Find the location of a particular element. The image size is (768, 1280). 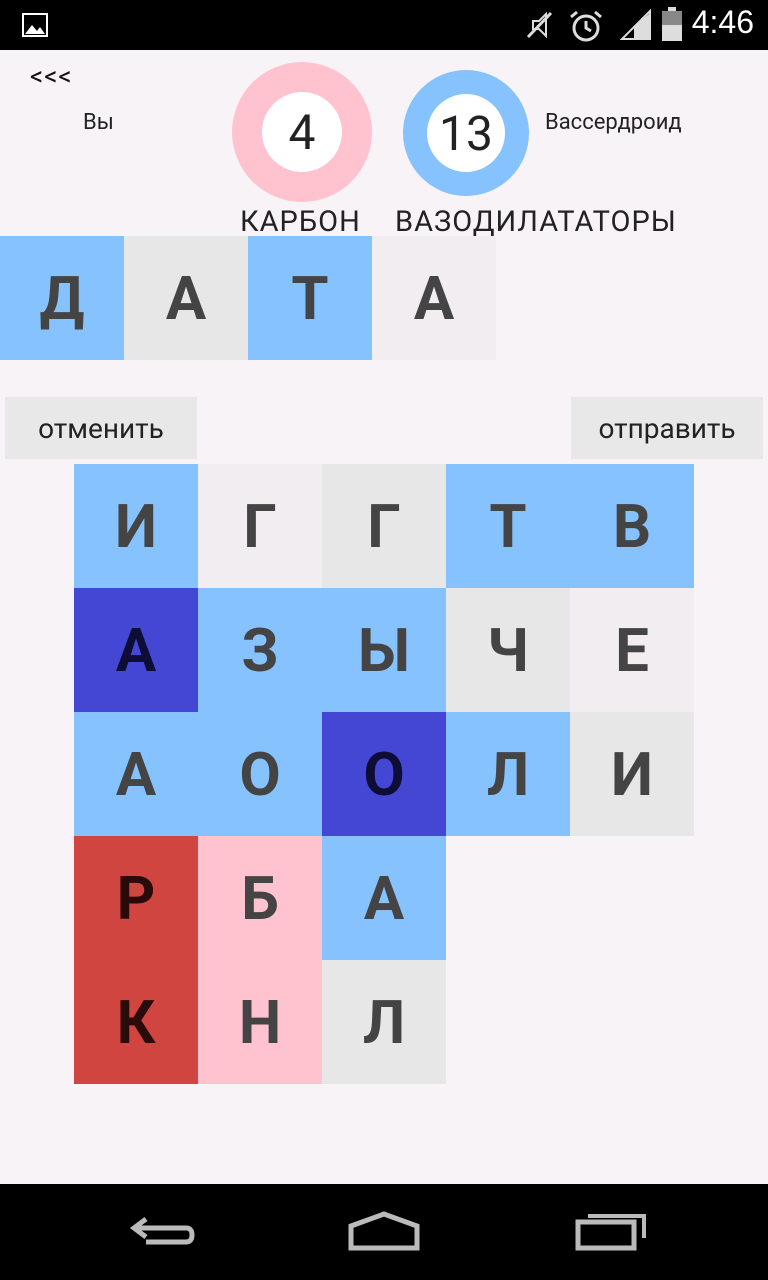

board-tile: Ч is located at coordinates (508, 650).